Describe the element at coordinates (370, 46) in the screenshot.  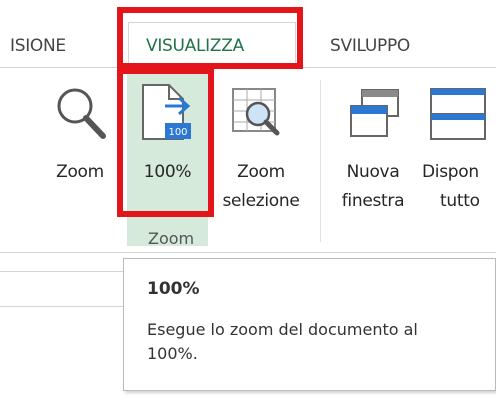
I see `tab-sviluppo: SVILUPPO` at that location.